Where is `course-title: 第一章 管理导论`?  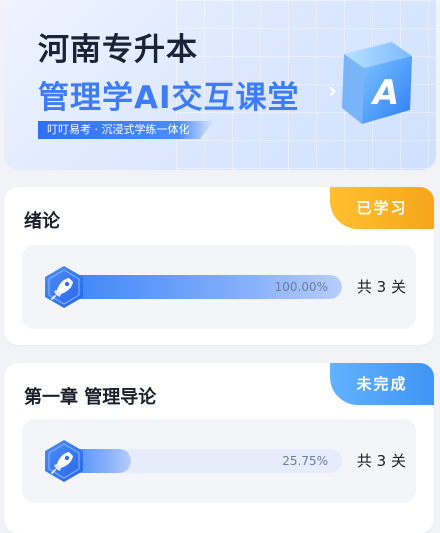 course-title: 第一章 管理导论 is located at coordinates (90, 397).